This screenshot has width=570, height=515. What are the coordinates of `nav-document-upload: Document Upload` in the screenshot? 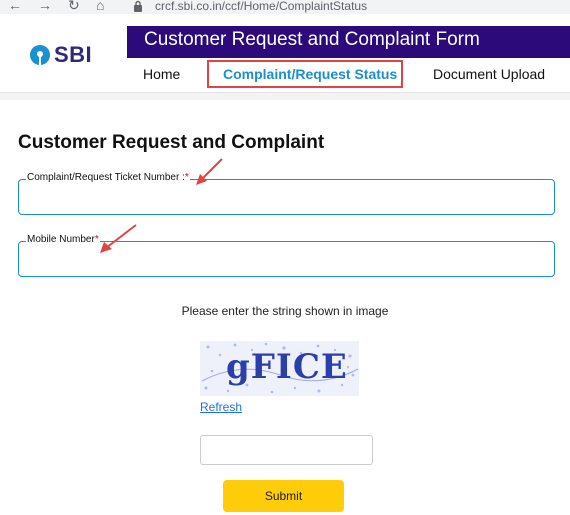 It's located at (489, 74).